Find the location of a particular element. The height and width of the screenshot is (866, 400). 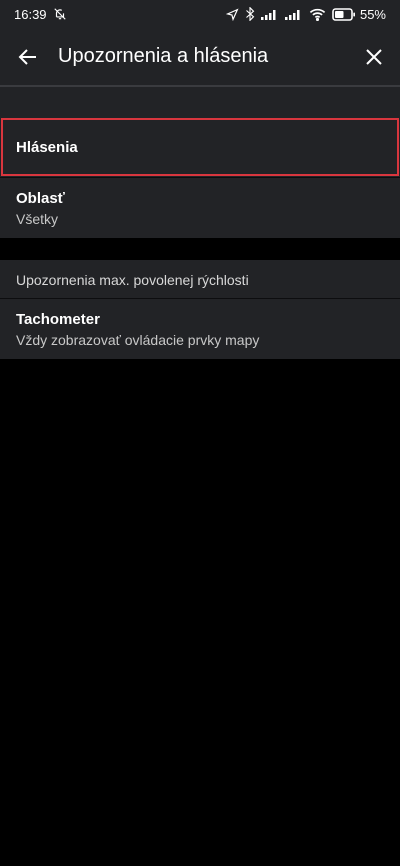

close-icon is located at coordinates (374, 57).